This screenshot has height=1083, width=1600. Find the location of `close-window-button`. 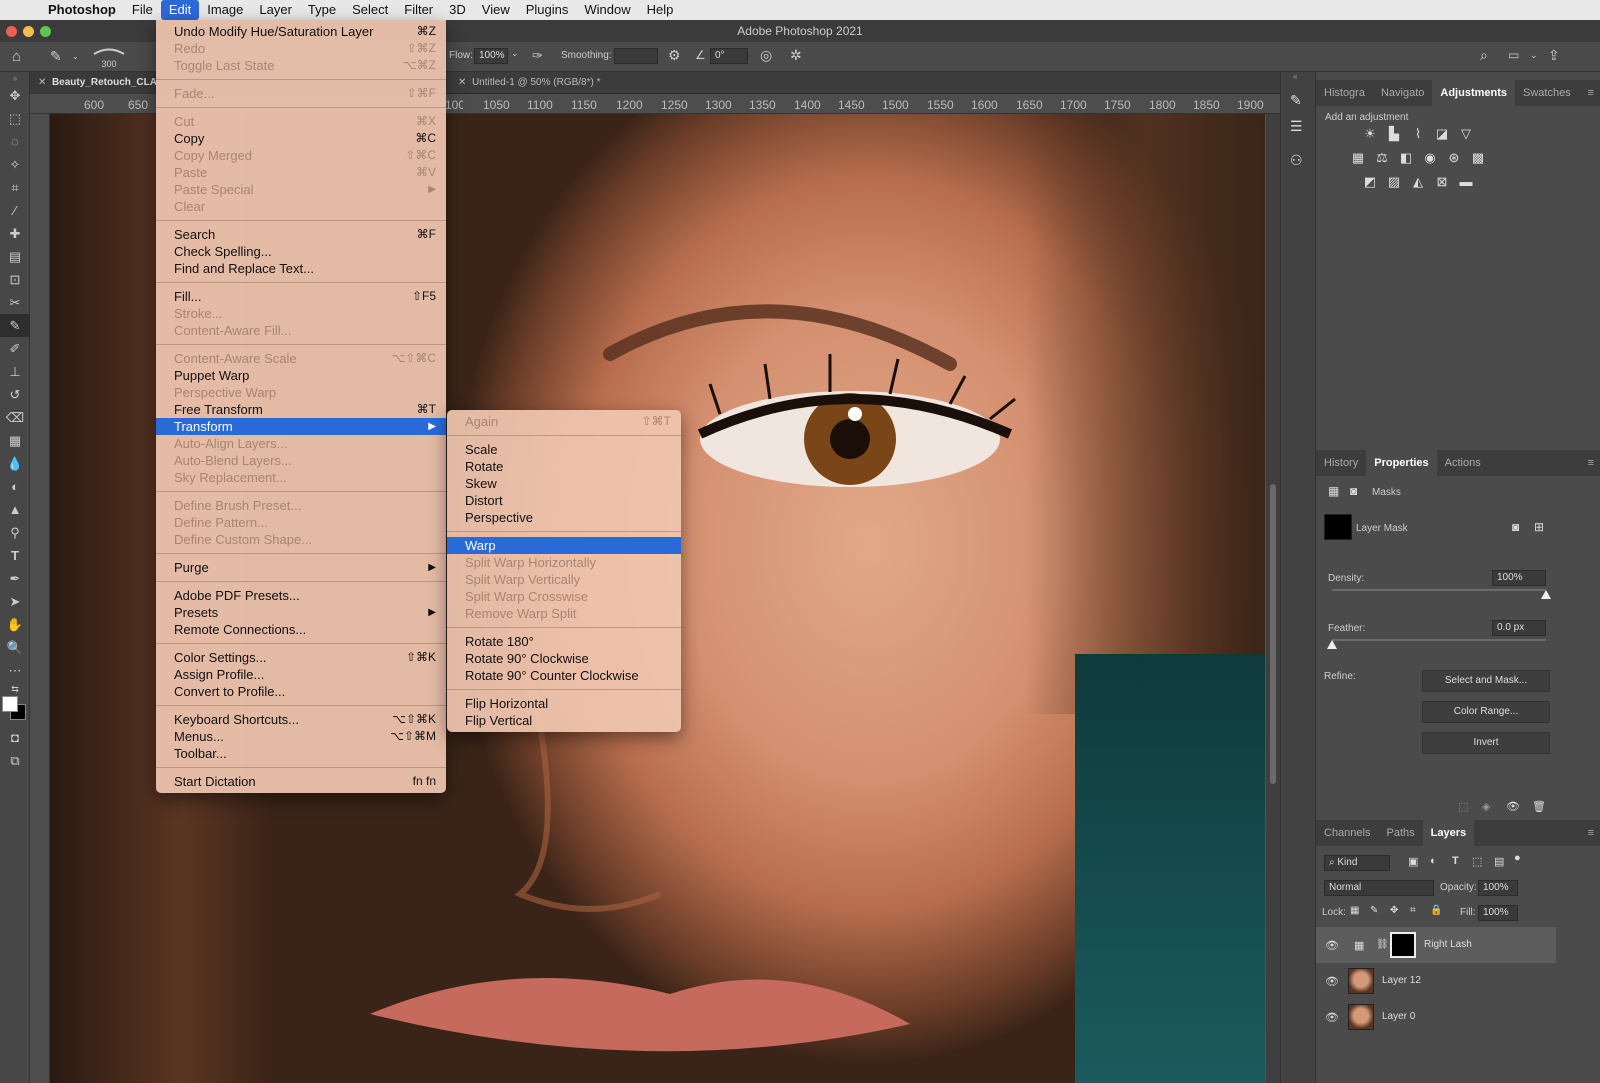

close-window-button is located at coordinates (11, 31).